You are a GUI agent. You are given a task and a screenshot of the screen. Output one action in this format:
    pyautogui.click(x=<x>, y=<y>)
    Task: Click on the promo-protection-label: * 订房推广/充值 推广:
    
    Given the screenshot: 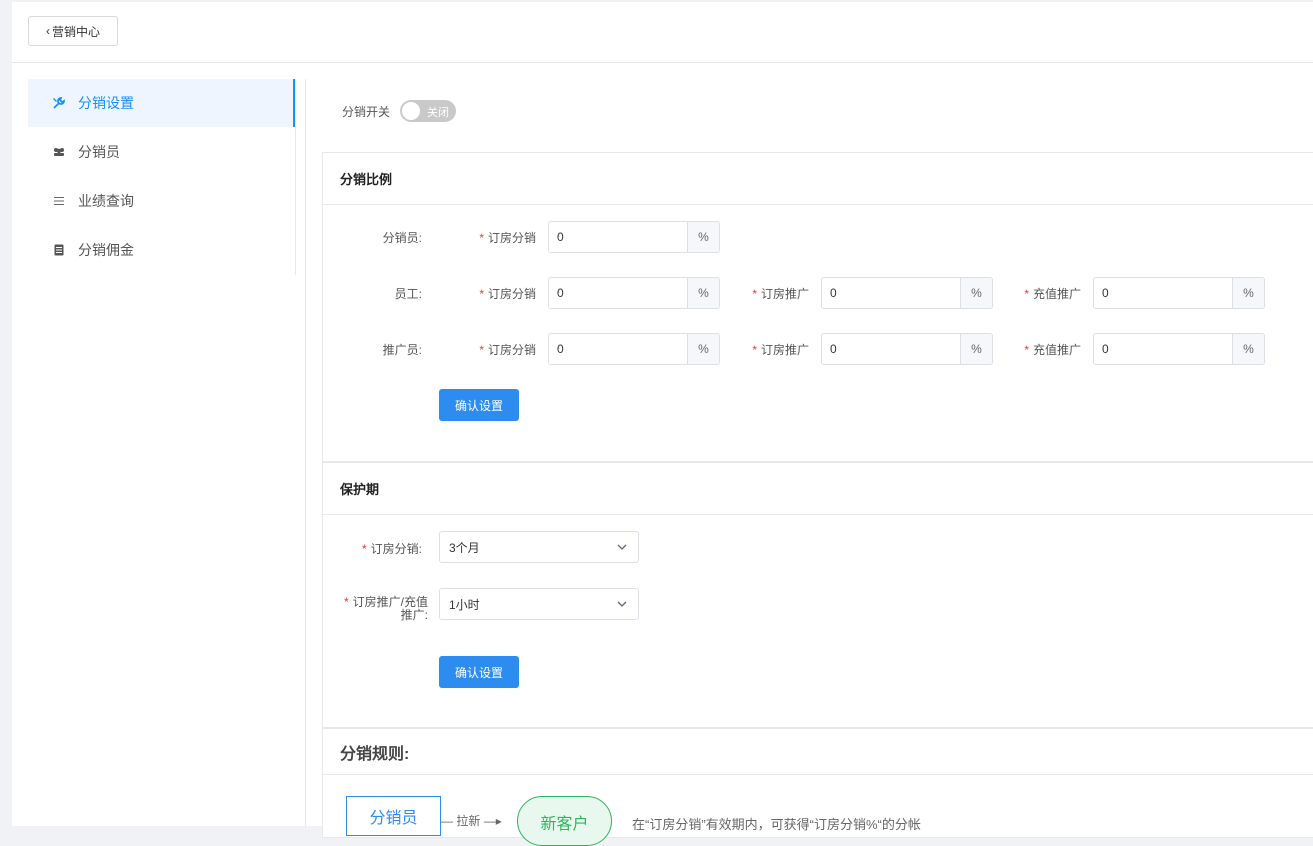 What is the action you would take?
    pyautogui.click(x=385, y=608)
    